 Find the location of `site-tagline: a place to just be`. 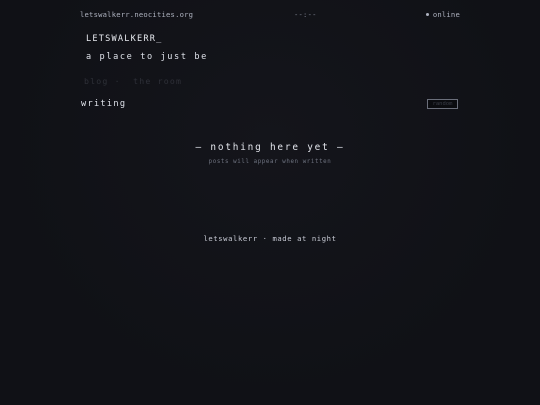

site-tagline: a place to just be is located at coordinates (147, 57).